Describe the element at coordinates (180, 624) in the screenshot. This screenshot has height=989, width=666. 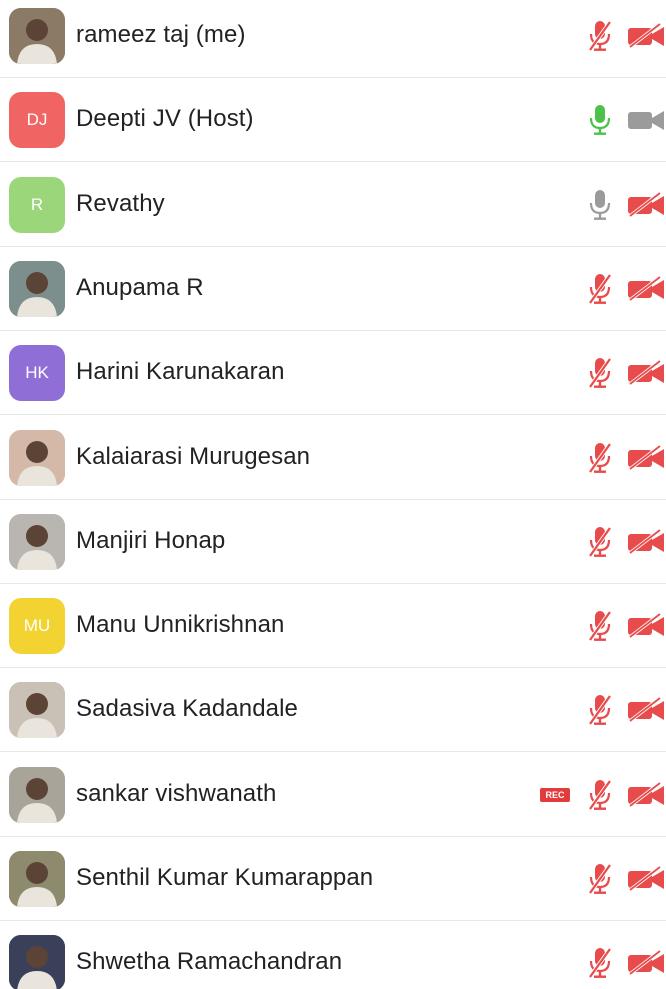
I see `participant-name: Manu Unnikrishnan` at that location.